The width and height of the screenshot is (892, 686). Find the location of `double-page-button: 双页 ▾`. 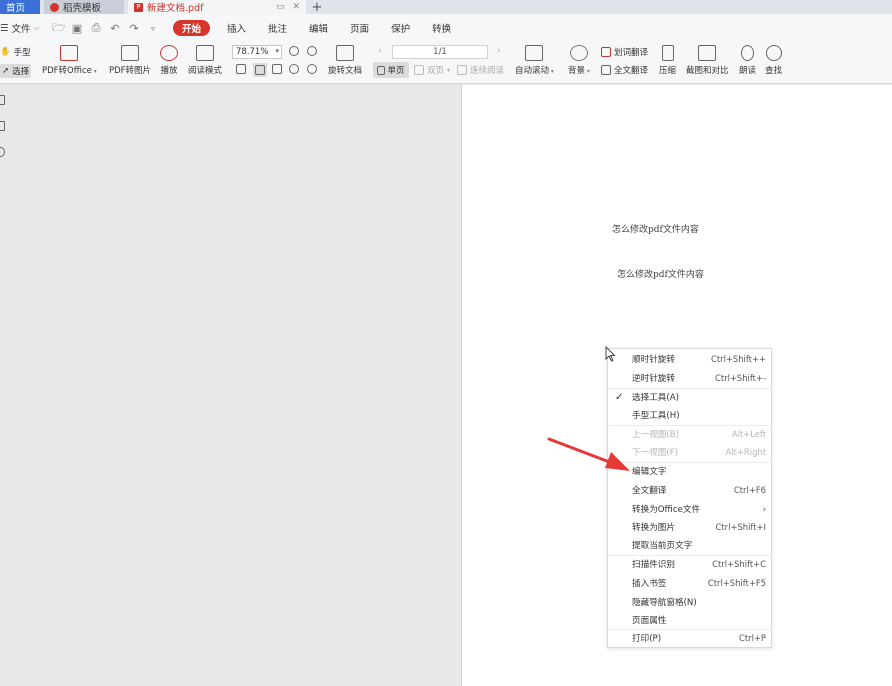

double-page-button: 双页 ▾ is located at coordinates (432, 70).